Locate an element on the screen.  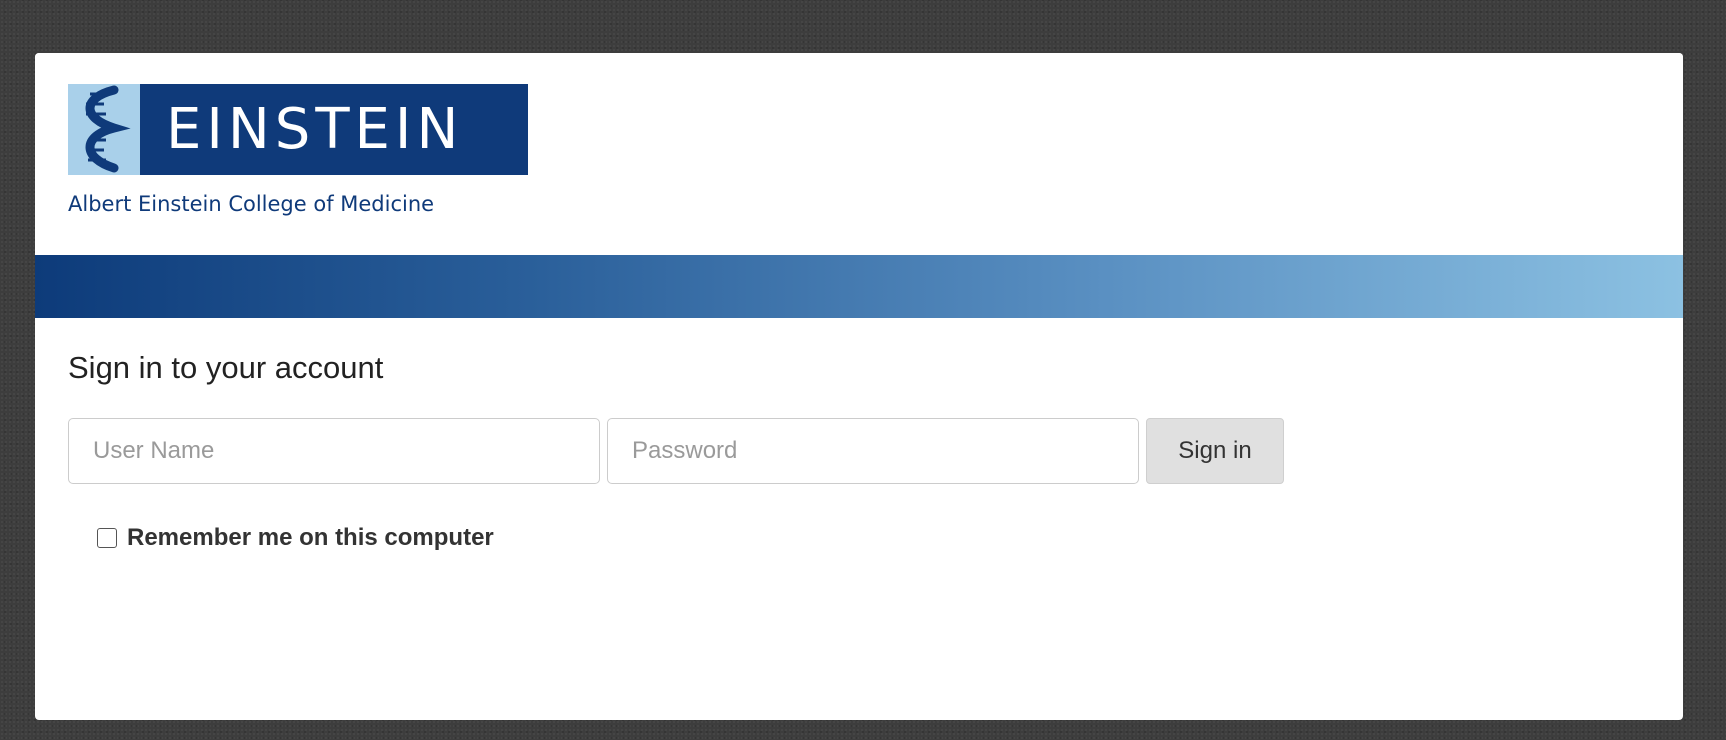
dna-helix-icon is located at coordinates (104, 129).